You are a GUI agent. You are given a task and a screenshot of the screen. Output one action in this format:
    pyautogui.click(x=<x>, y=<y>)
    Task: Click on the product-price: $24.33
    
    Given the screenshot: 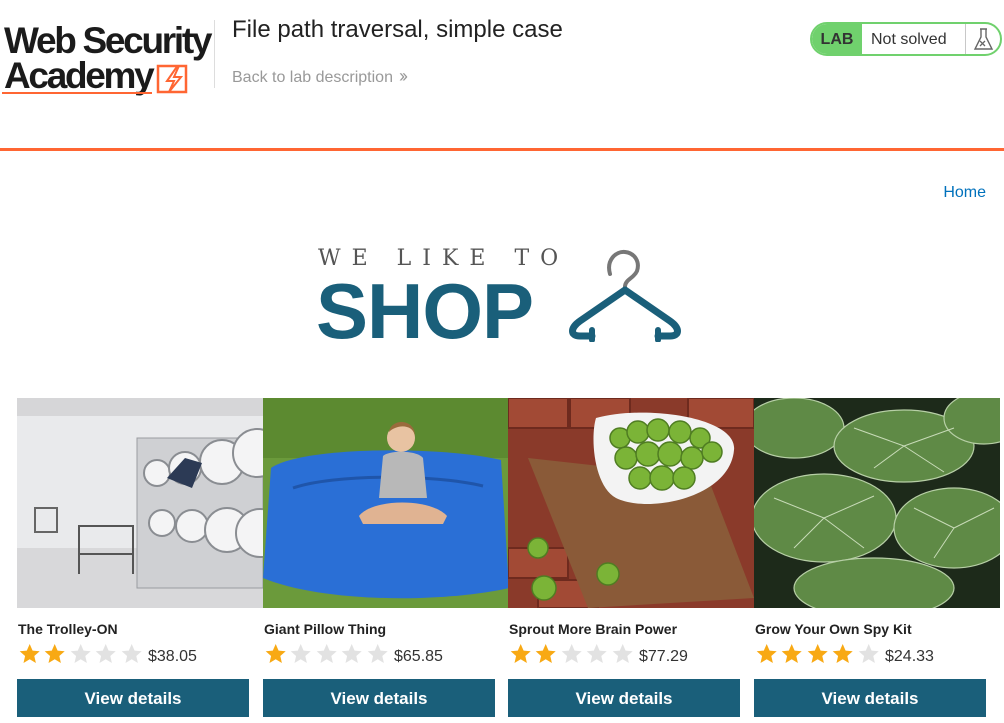 What is the action you would take?
    pyautogui.click(x=909, y=656)
    